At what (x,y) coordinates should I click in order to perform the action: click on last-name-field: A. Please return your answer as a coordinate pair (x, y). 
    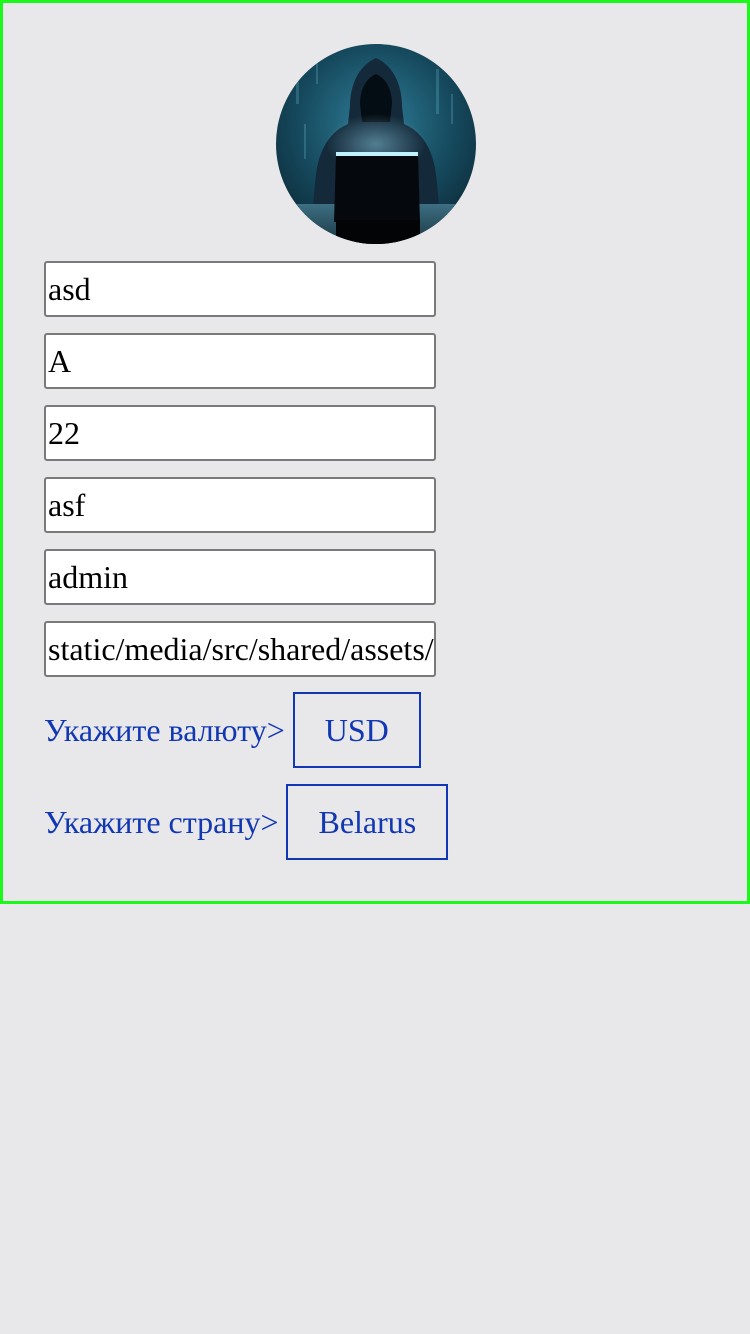
    Looking at the image, I should click on (240, 361).